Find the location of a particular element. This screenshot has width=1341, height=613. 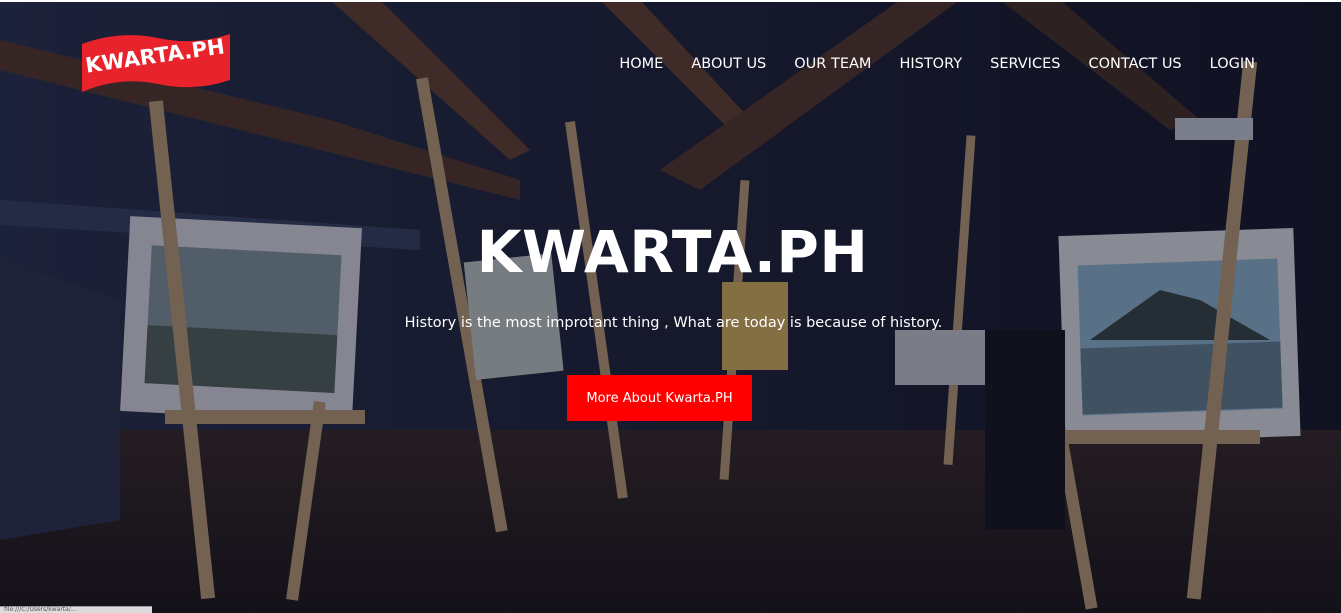

hero-title: KWARTA.PH is located at coordinates (672, 252).